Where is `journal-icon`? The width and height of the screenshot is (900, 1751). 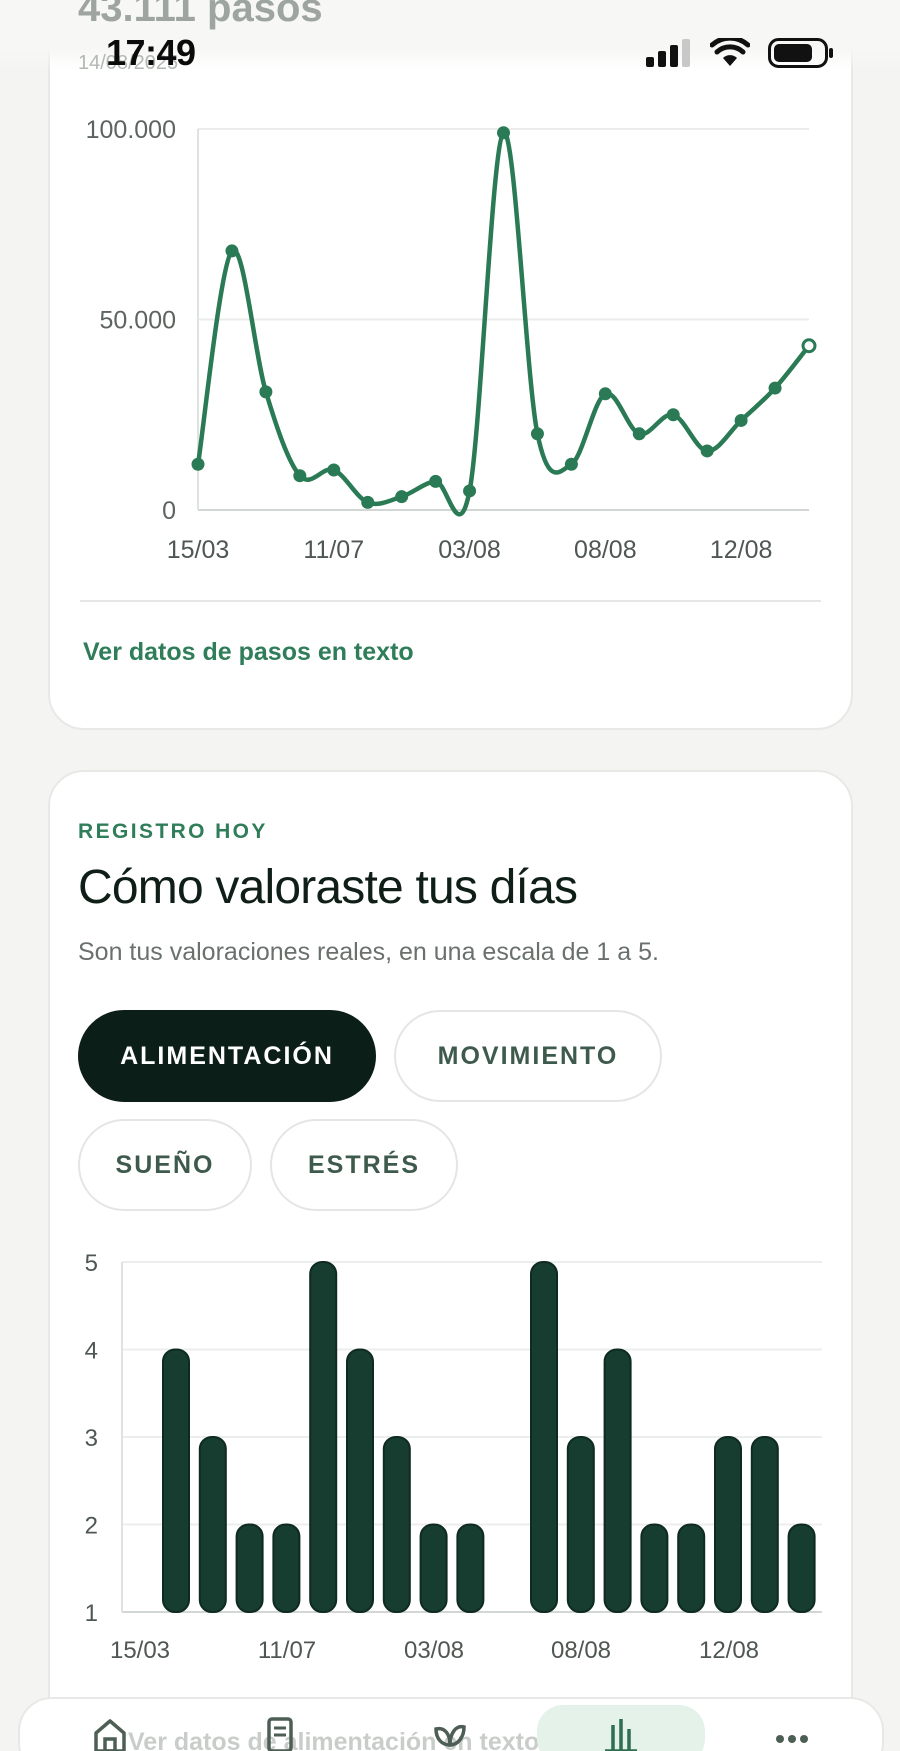 journal-icon is located at coordinates (280, 1734).